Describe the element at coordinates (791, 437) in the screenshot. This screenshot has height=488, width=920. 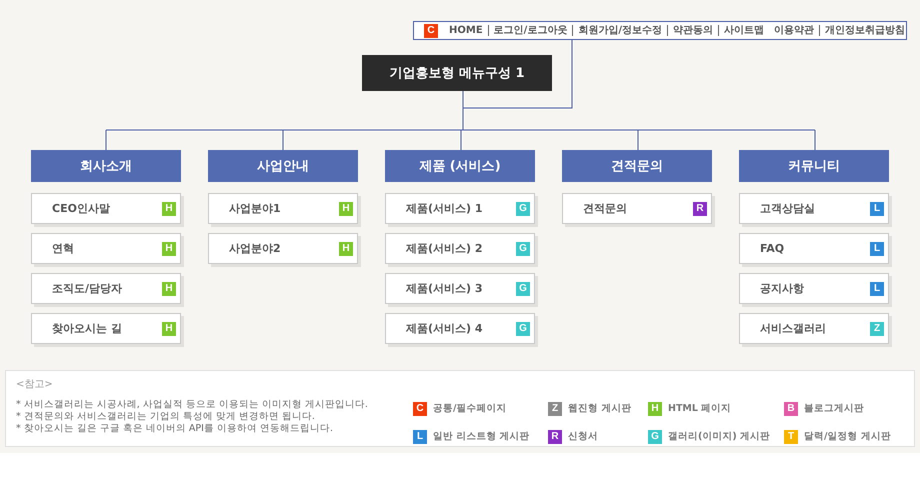
I see `legend-badge: T` at that location.